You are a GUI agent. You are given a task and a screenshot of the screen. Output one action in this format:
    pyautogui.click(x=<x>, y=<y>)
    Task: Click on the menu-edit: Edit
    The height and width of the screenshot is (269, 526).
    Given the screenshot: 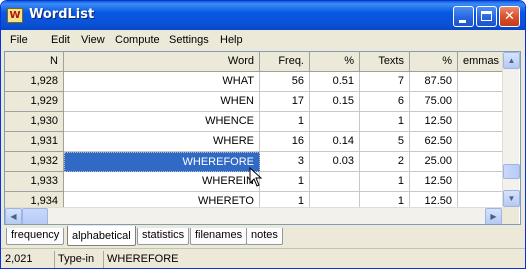 What is the action you would take?
    pyautogui.click(x=60, y=40)
    